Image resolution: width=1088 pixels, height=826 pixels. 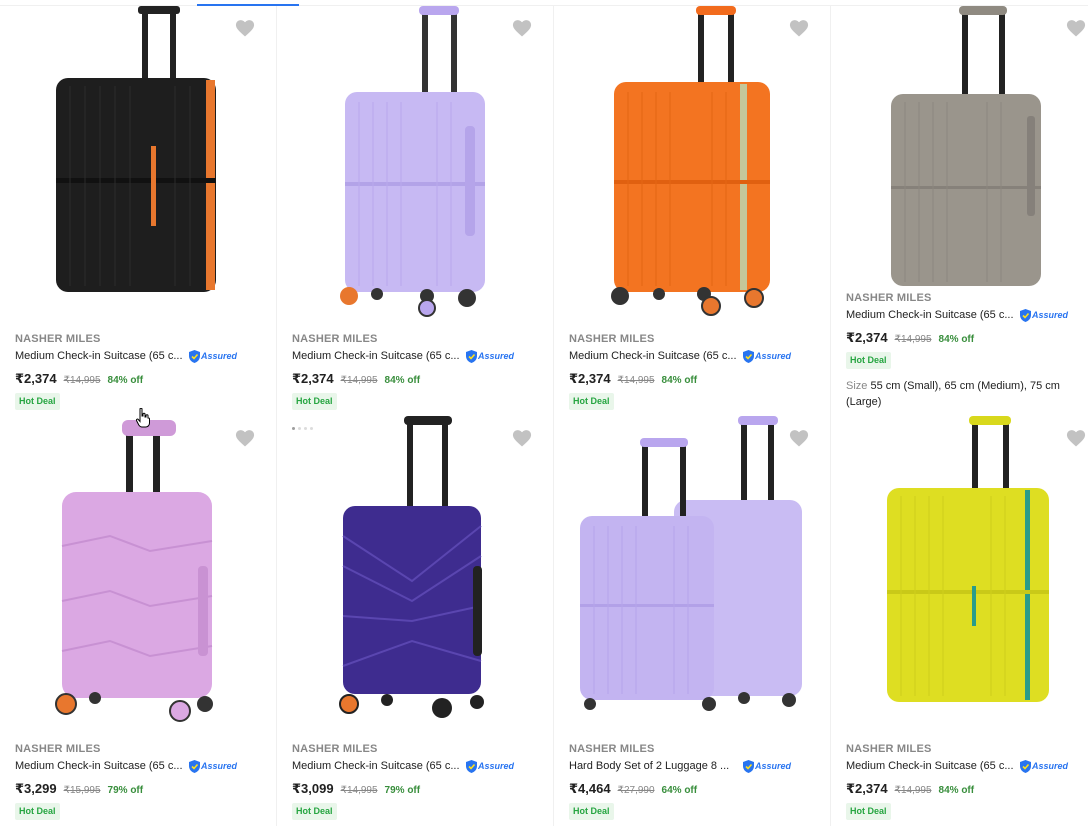 What do you see at coordinates (590, 788) in the screenshot?
I see `product-price: ₹4,464` at bounding box center [590, 788].